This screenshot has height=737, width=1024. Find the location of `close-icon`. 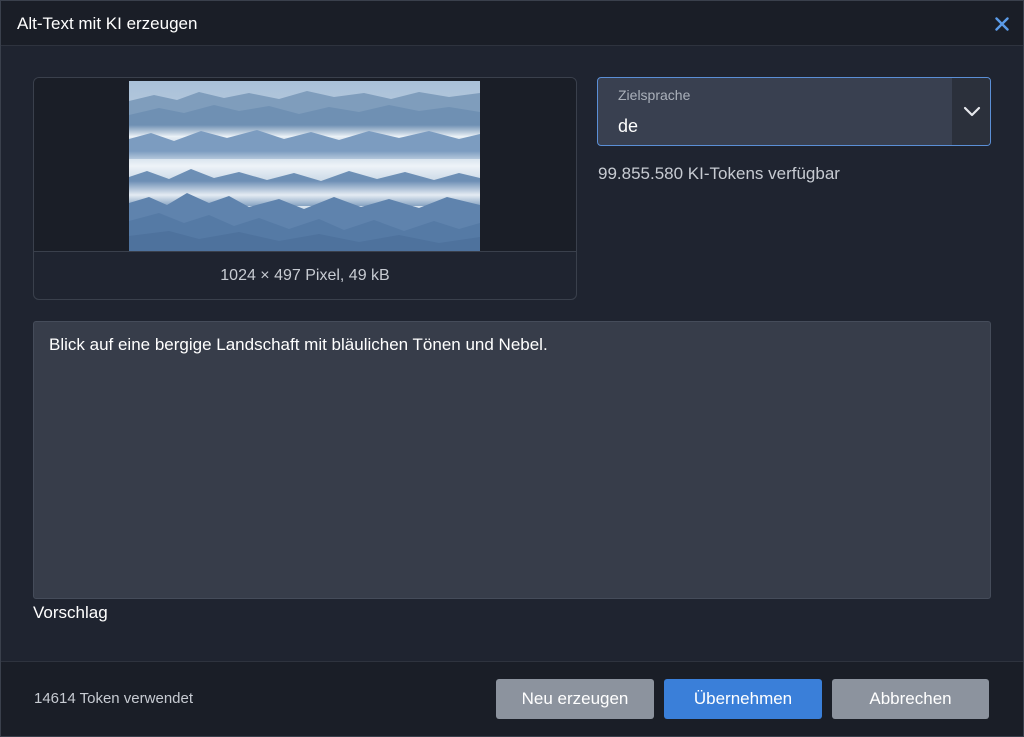

close-icon is located at coordinates (1002, 24).